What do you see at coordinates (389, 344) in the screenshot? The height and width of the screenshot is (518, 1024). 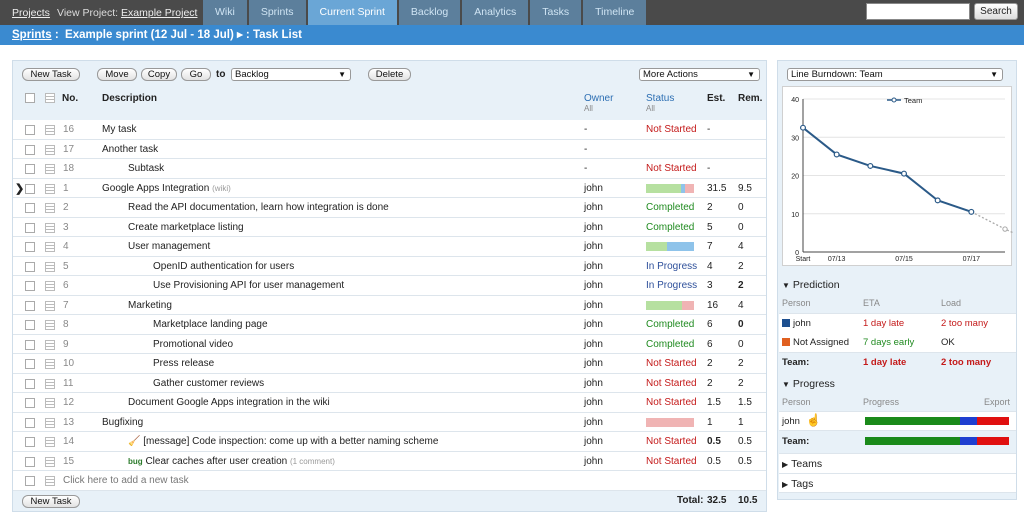 I see `task-row: 9 Promotional video john Completed 6 0` at bounding box center [389, 344].